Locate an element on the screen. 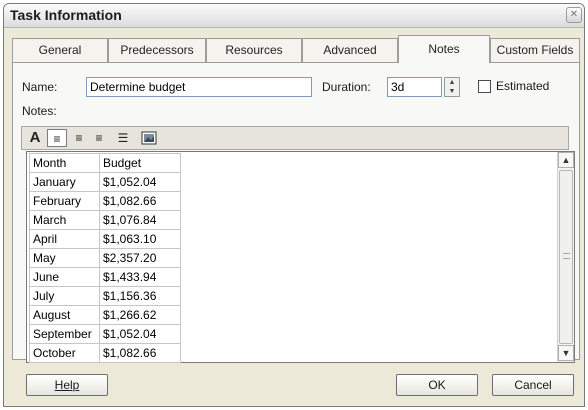 The height and width of the screenshot is (410, 588). font-button: A is located at coordinates (35, 138).